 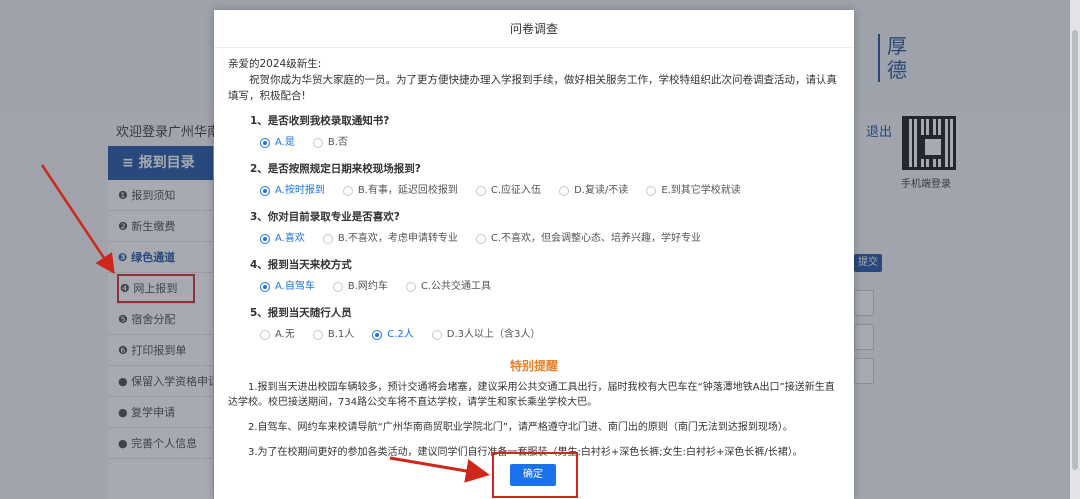 I want to click on question-title: 1、是否收到我校录取通知书?, so click(x=320, y=121).